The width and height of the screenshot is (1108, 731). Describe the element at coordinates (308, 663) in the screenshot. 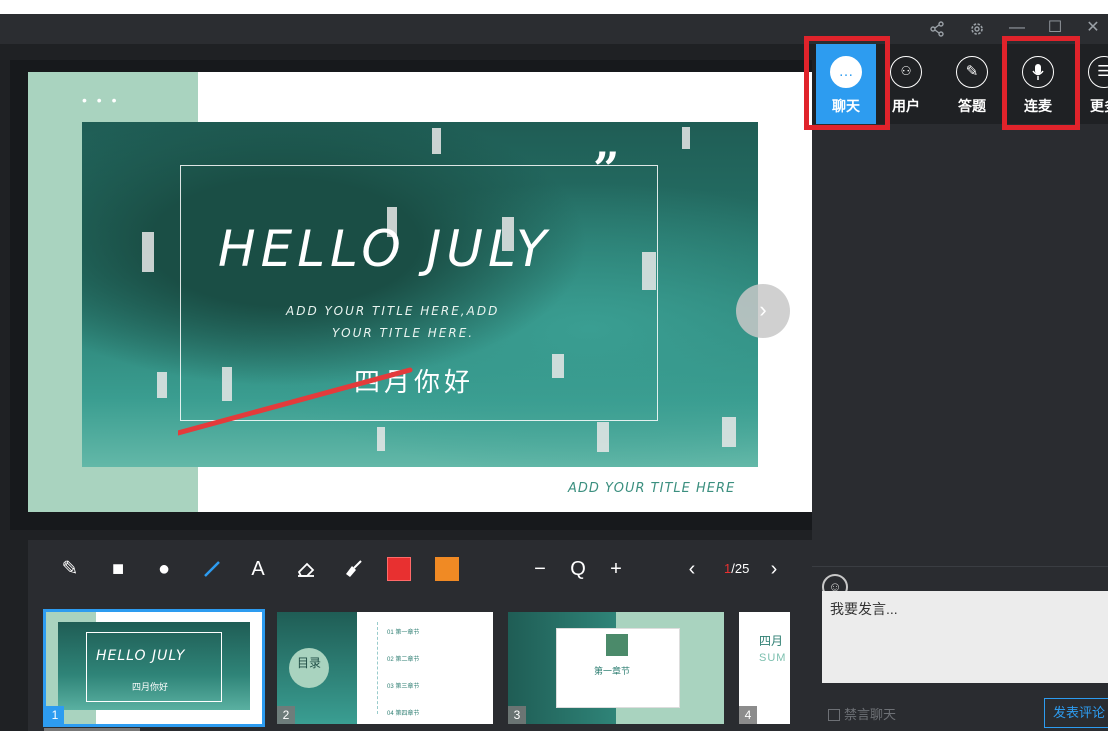

I see `thumb-title: 目录` at that location.